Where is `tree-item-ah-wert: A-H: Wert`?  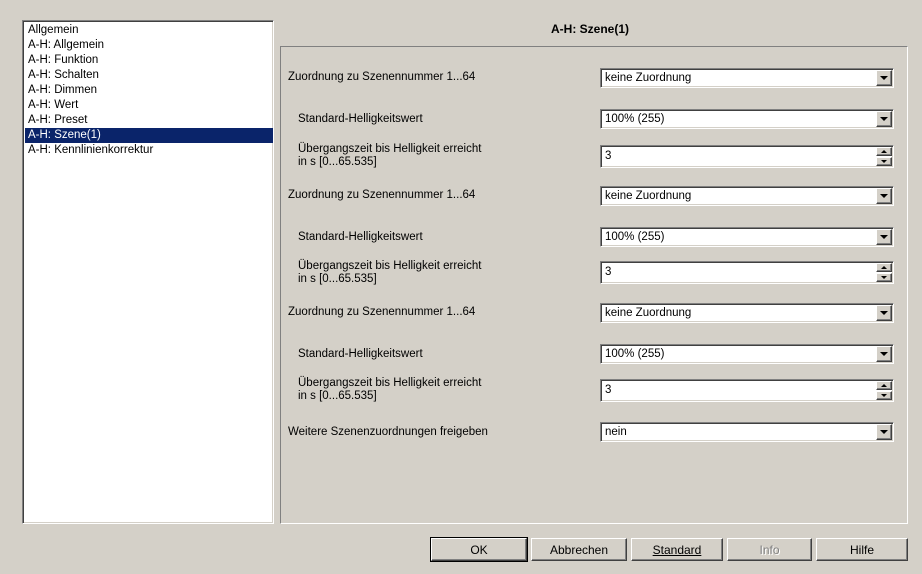 tree-item-ah-wert: A-H: Wert is located at coordinates (149, 105).